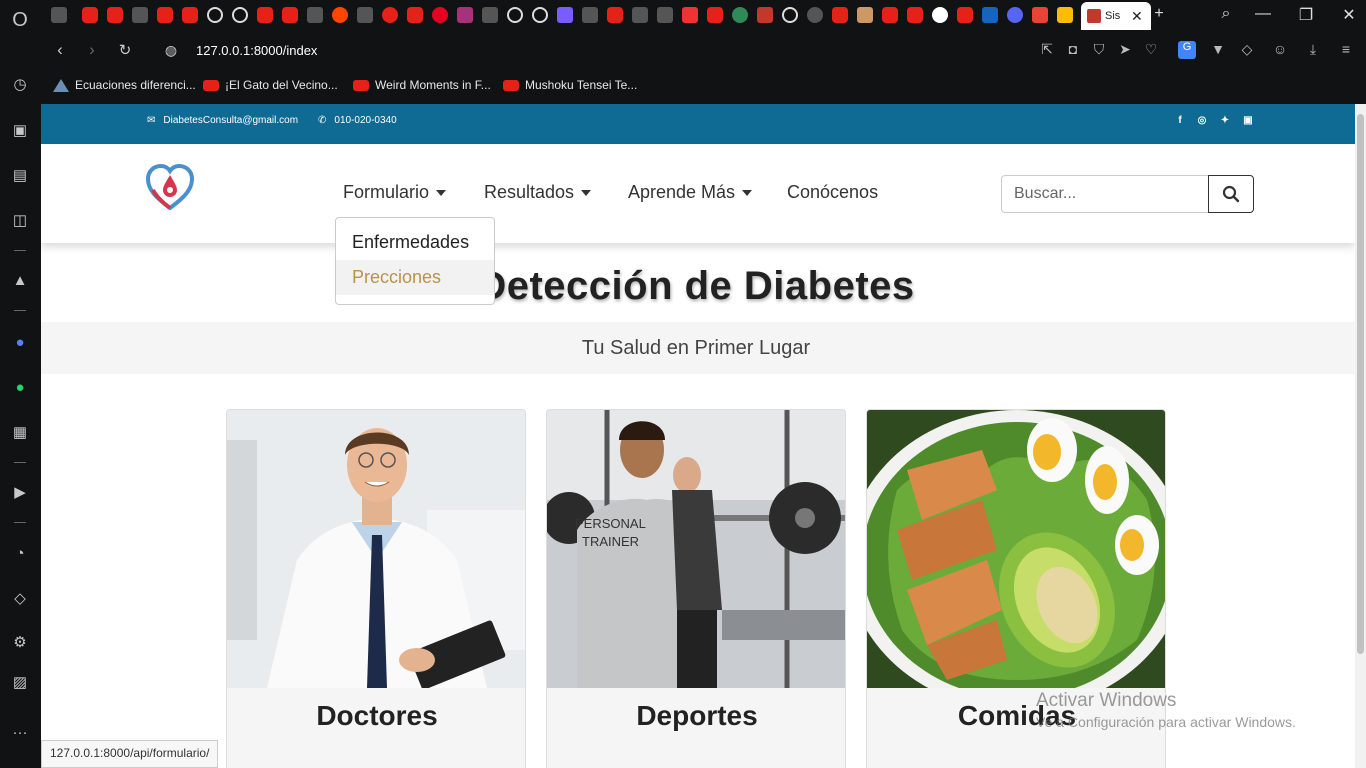 The image size is (1366, 768). Describe the element at coordinates (1125, 49) in the screenshot. I see `send-icon: ➤` at that location.